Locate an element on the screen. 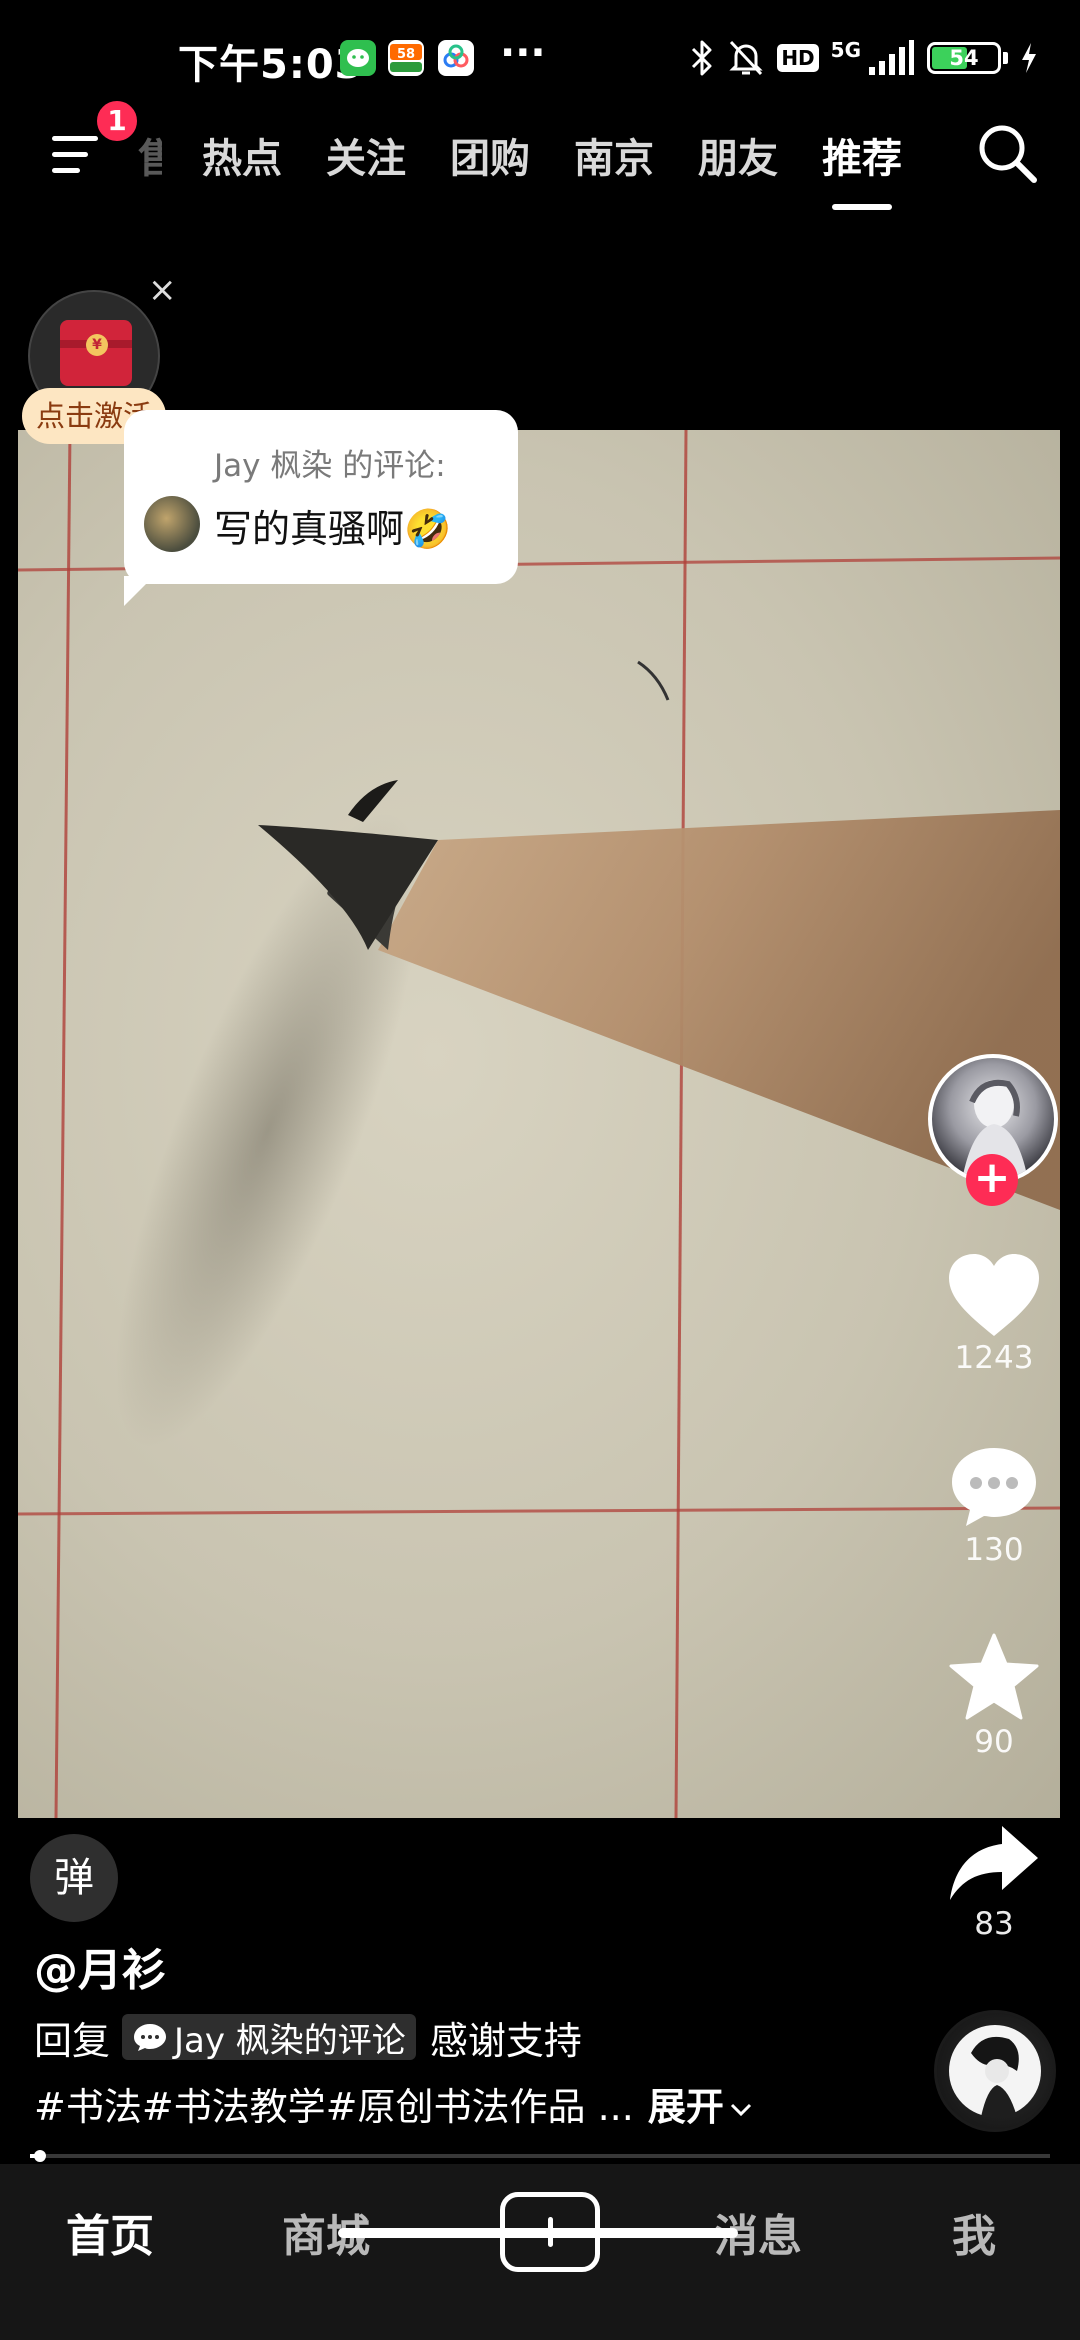  wechat-icon is located at coordinates (358, 58).